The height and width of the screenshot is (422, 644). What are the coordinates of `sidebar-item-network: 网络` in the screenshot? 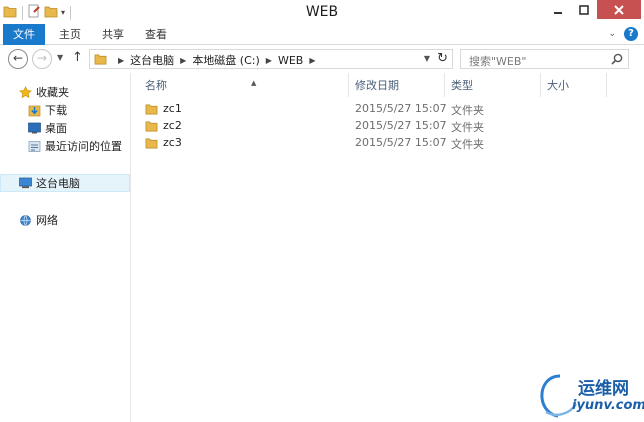 It's located at (38, 220).